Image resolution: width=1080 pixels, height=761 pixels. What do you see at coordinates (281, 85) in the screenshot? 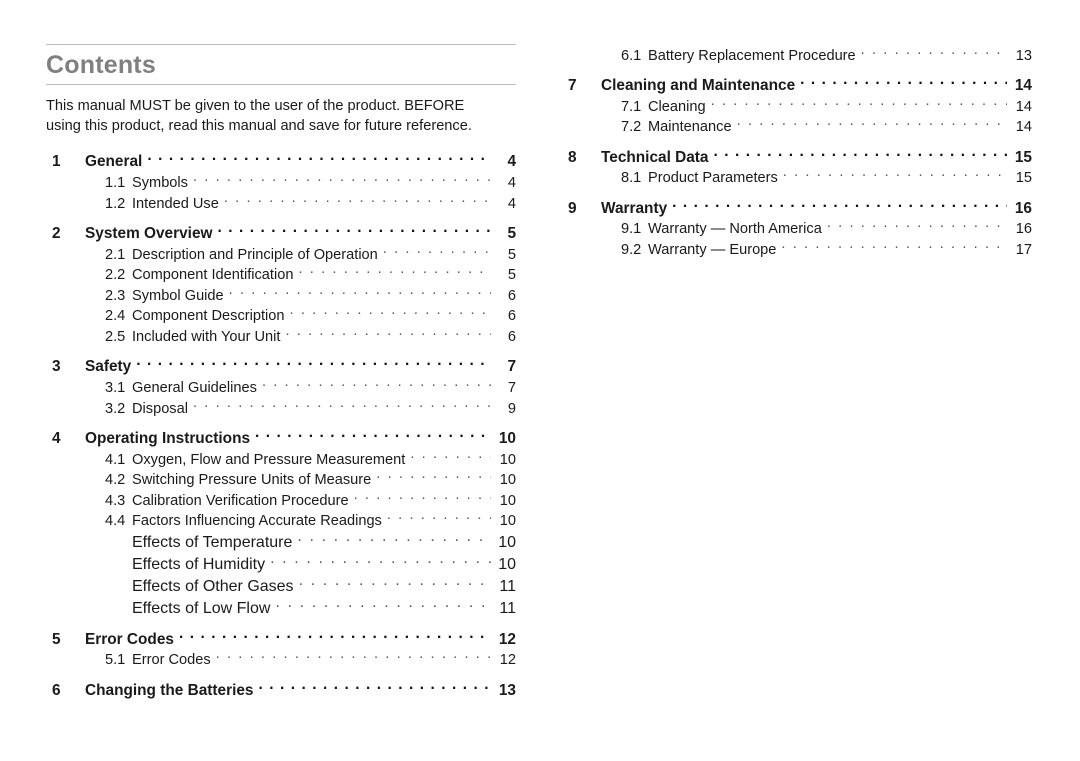
I see `header-rule-bottom` at bounding box center [281, 85].